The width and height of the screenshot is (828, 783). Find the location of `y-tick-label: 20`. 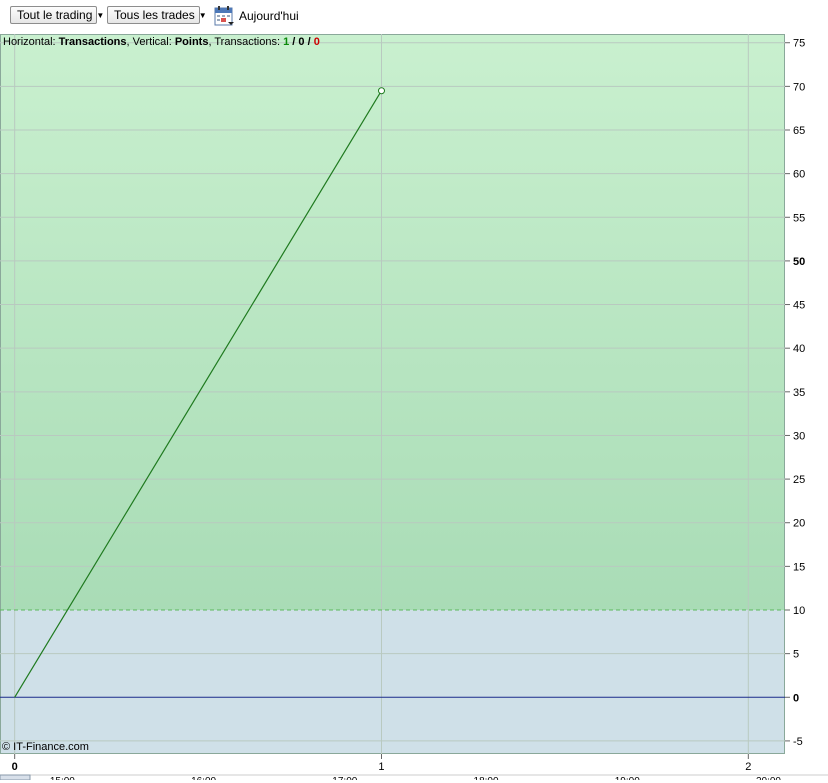

y-tick-label: 20 is located at coordinates (799, 524).